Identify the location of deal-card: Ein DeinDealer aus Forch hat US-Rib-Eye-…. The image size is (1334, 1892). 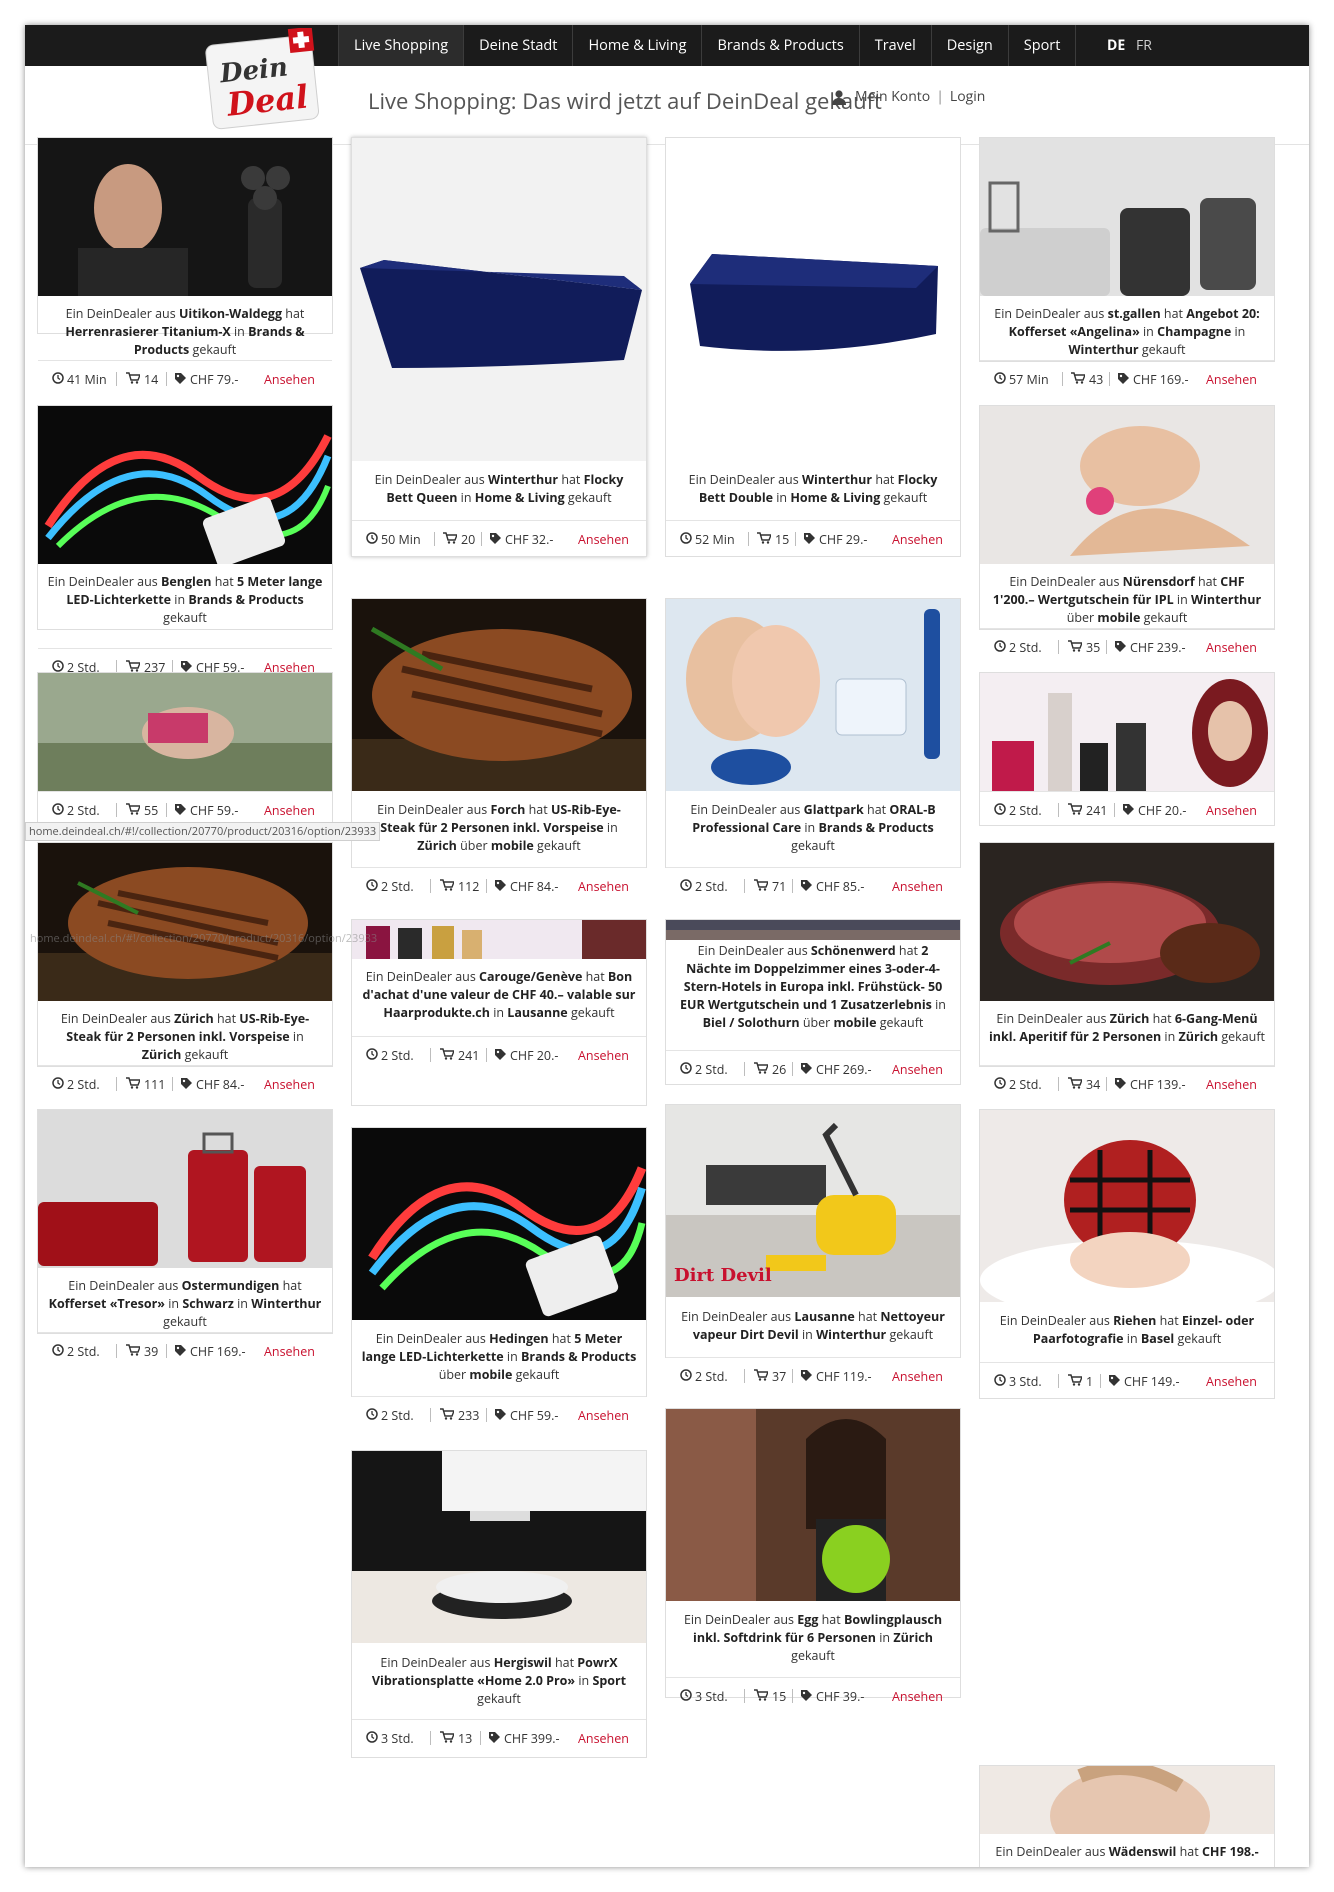
(499, 746).